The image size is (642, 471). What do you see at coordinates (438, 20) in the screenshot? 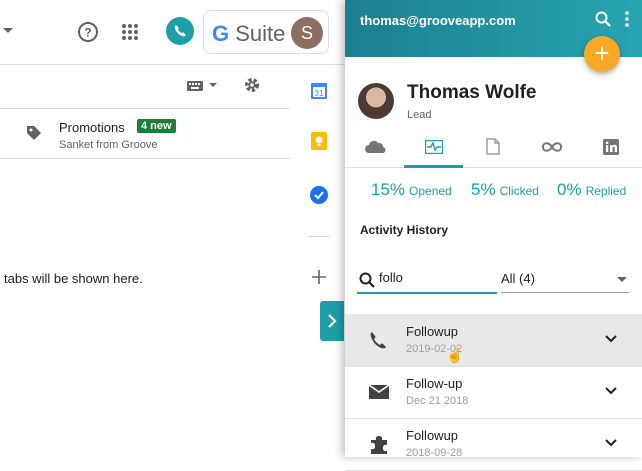
I see `account-email: thomas@grooveapp.com` at bounding box center [438, 20].